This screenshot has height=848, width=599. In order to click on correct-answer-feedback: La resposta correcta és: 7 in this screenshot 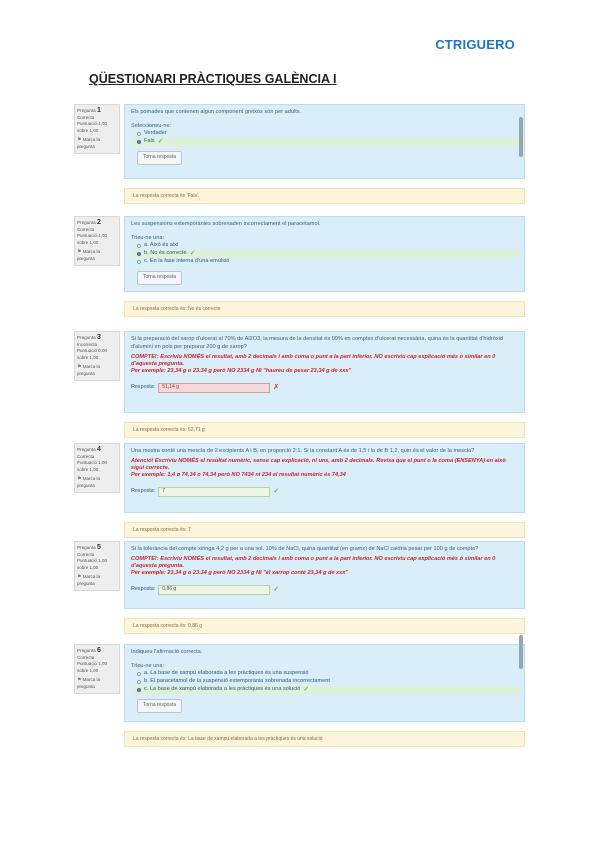, I will do `click(324, 530)`.